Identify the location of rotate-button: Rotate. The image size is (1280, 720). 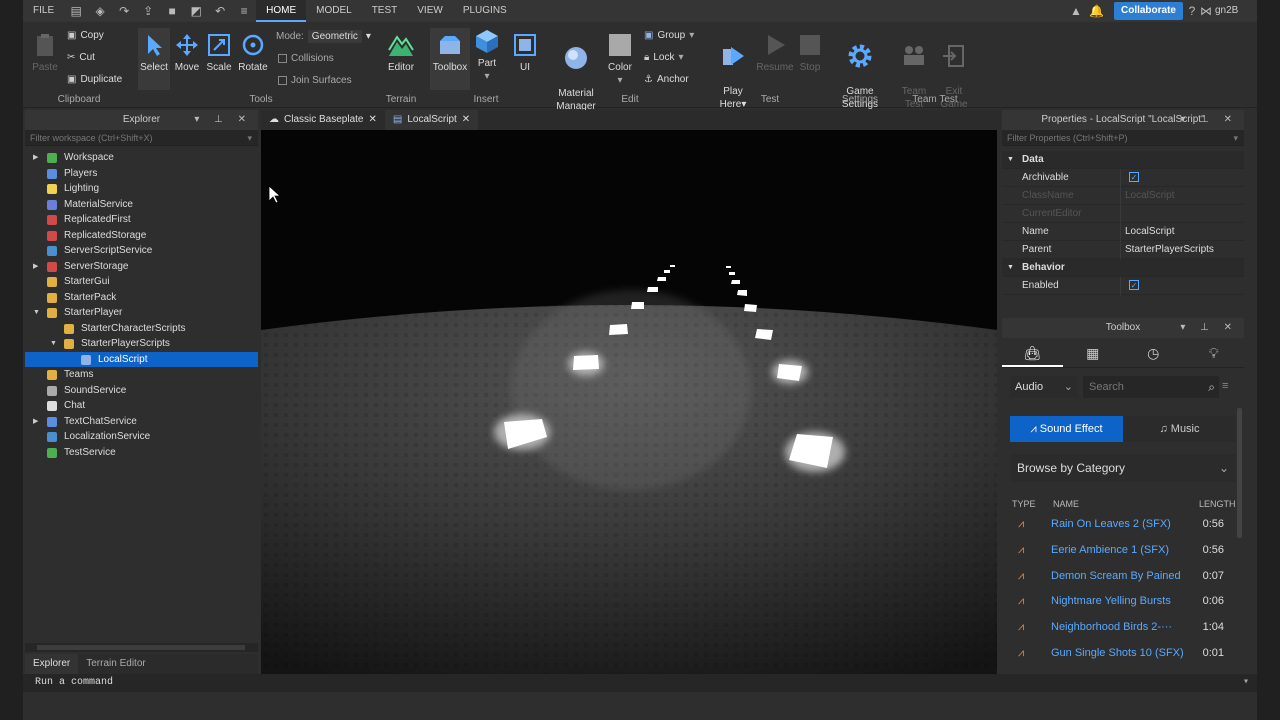
(253, 53).